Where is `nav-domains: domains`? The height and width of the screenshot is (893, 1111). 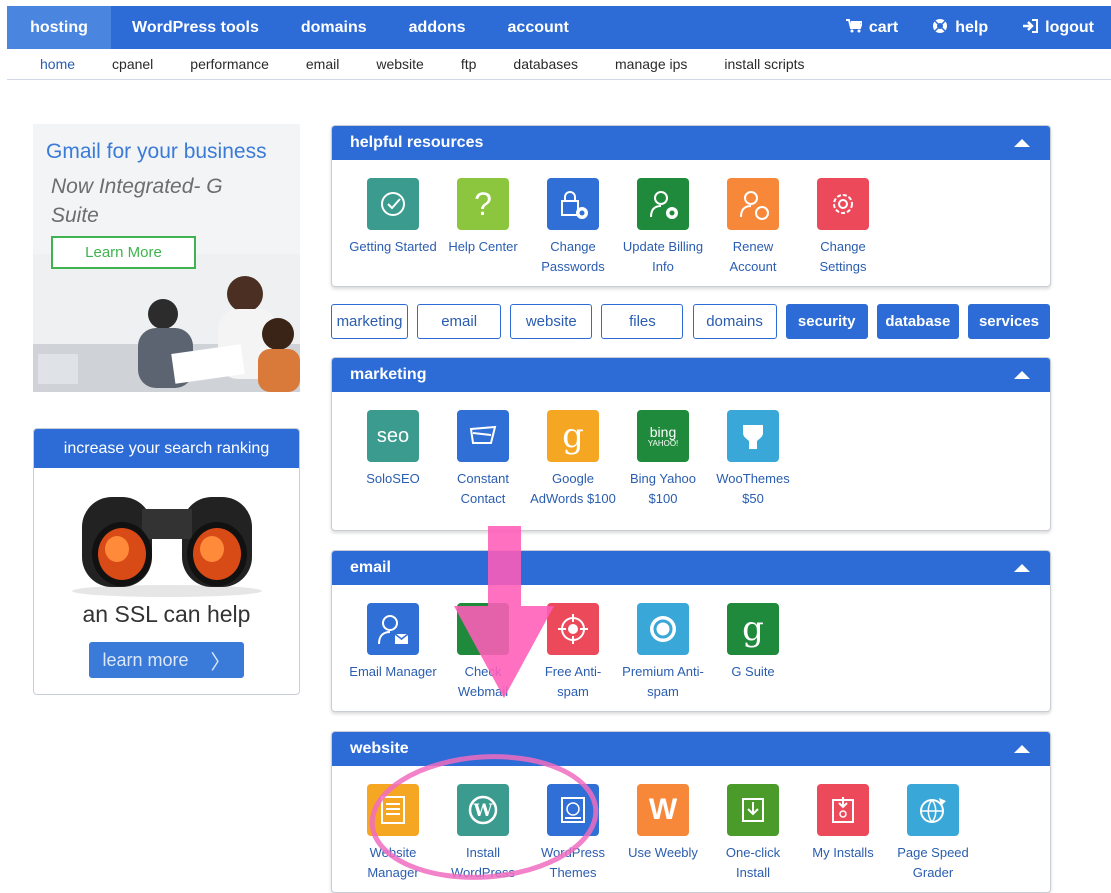
nav-domains: domains is located at coordinates (334, 27).